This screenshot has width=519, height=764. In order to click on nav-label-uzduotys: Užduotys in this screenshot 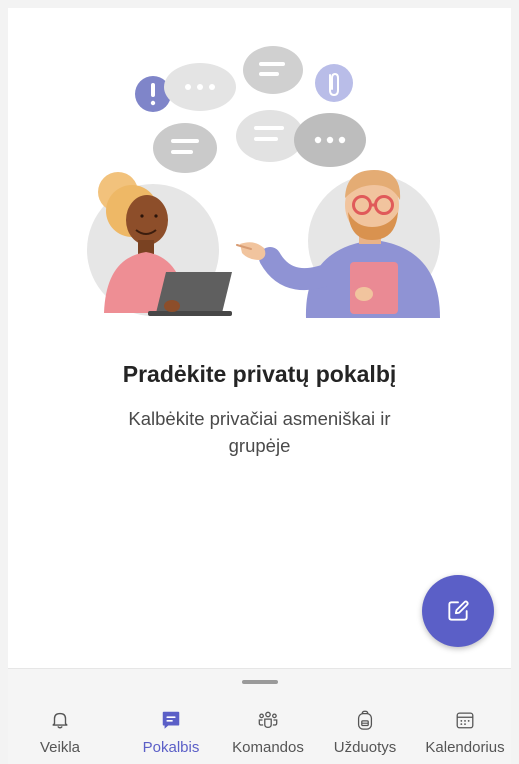, I will do `click(365, 747)`.